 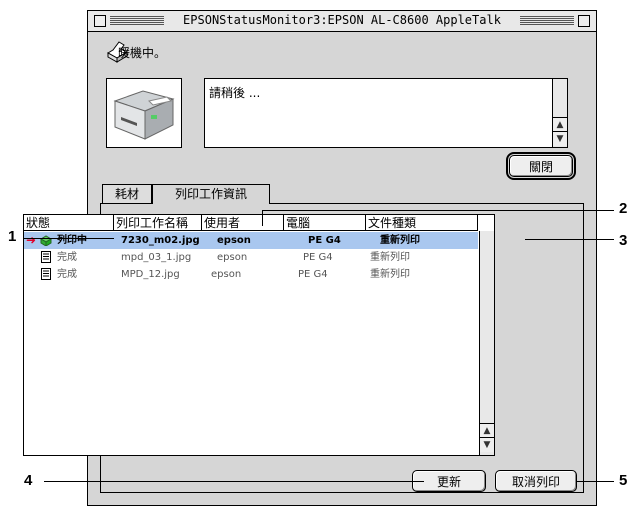 What do you see at coordinates (158, 223) in the screenshot?
I see `column-header-job-name: 列印工作名稱` at bounding box center [158, 223].